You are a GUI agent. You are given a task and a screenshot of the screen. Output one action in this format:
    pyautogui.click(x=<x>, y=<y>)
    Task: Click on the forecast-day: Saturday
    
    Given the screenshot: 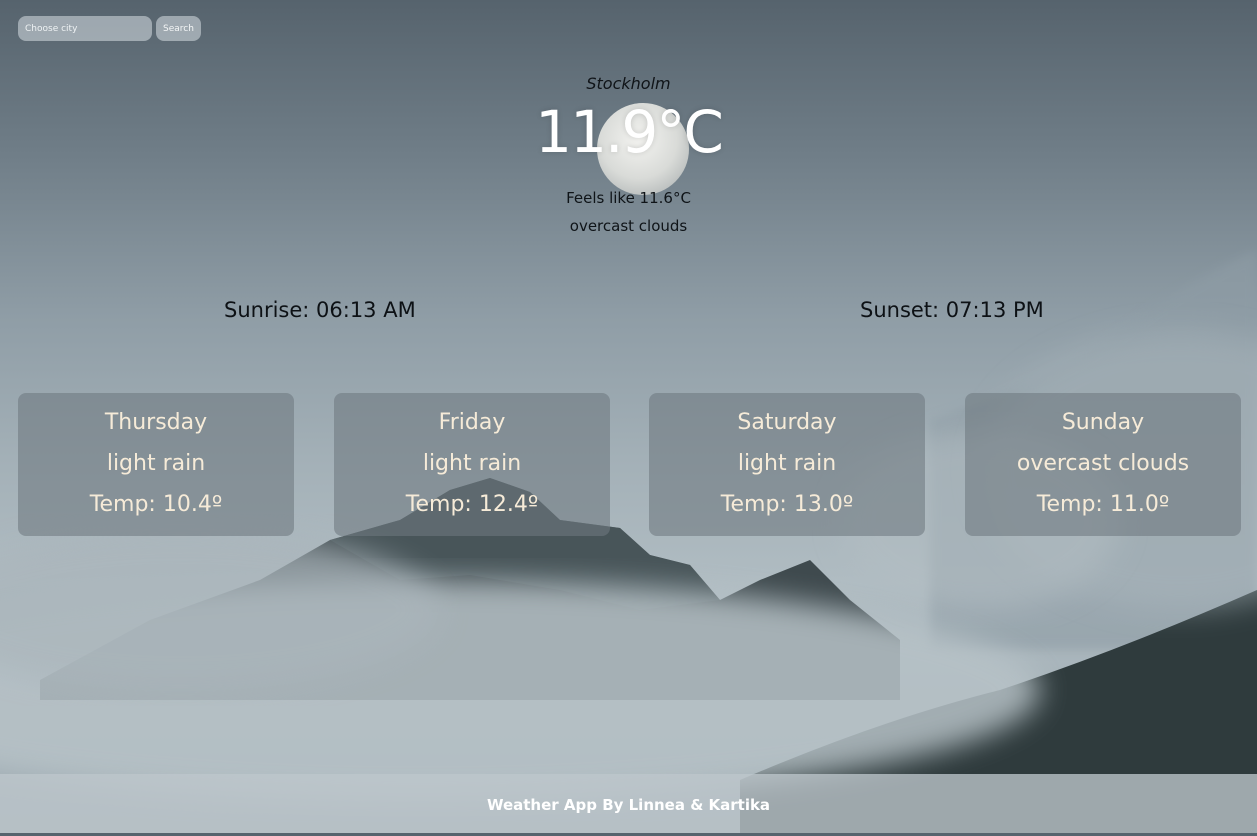 What is the action you would take?
    pyautogui.click(x=787, y=422)
    